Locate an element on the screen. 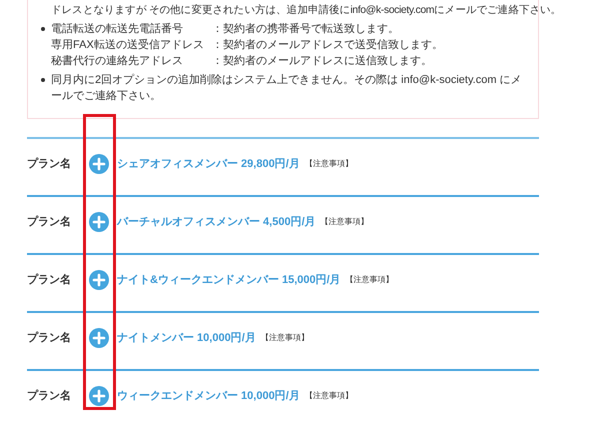 The height and width of the screenshot is (426, 600). setting-value: ：契約者のメールアドレスで送受信致します。 is located at coordinates (327, 45).